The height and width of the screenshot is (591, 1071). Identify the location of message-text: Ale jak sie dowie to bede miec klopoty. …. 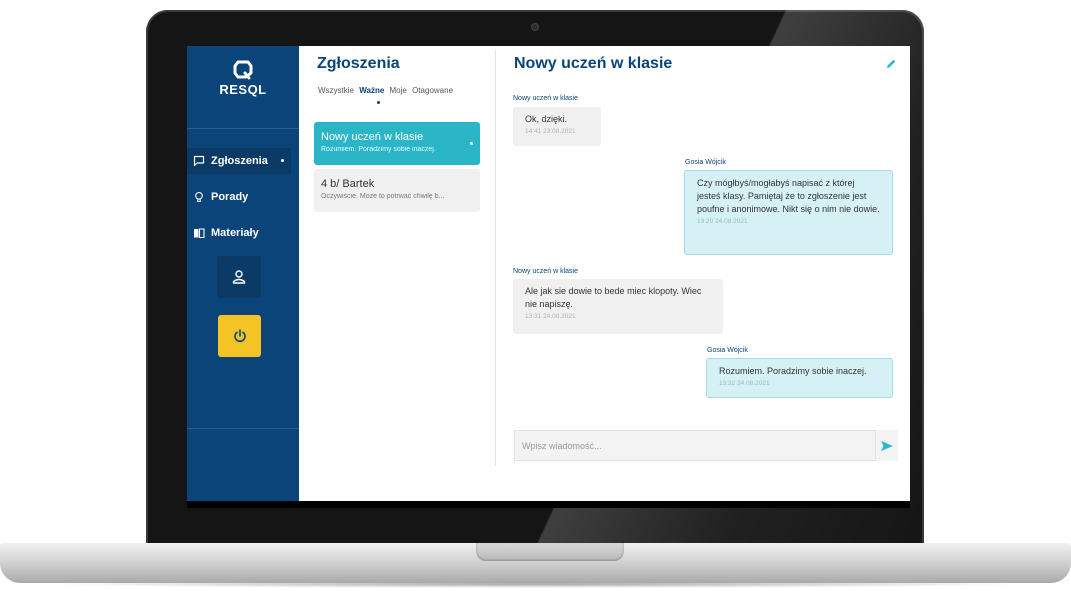
(613, 297).